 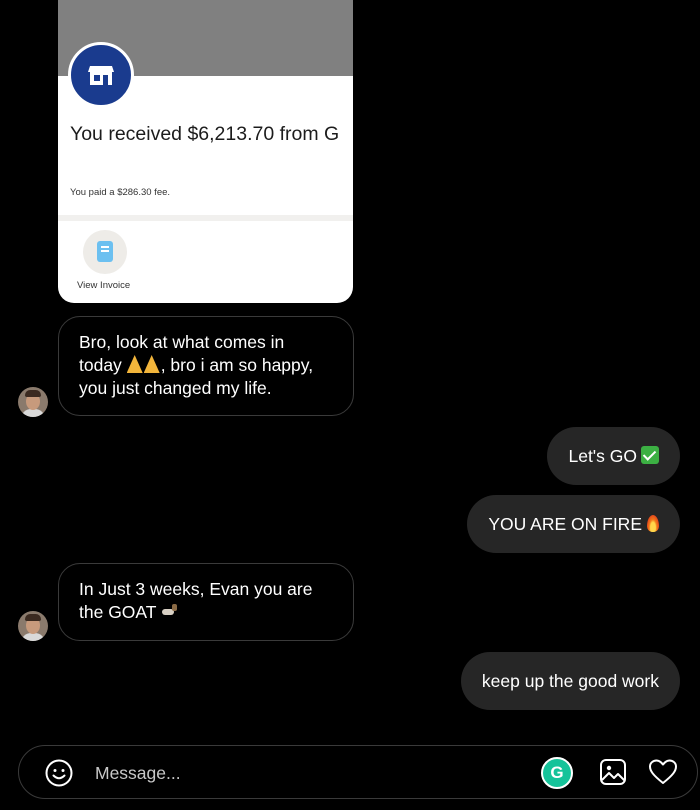 What do you see at coordinates (650, 455) in the screenshot?
I see `check-mark-icon` at bounding box center [650, 455].